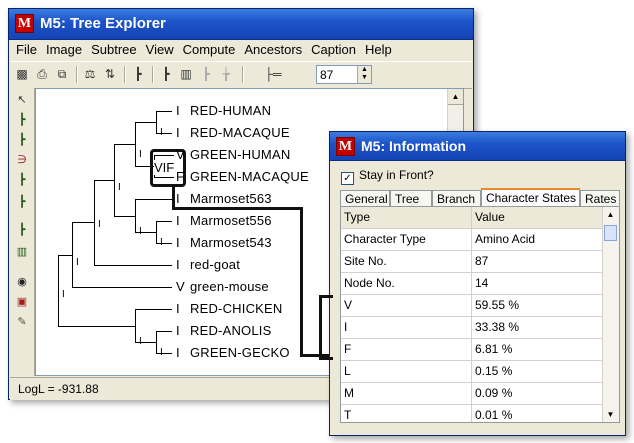  I want to click on table-row: T 0.01 %, so click(472, 413).